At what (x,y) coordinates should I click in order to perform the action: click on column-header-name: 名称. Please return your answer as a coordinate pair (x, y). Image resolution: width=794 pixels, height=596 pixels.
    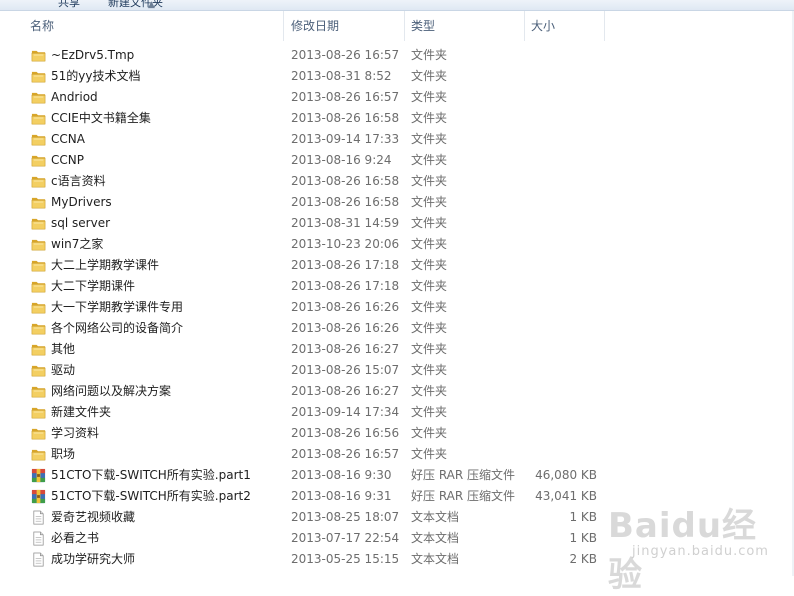
    Looking at the image, I should click on (154, 26).